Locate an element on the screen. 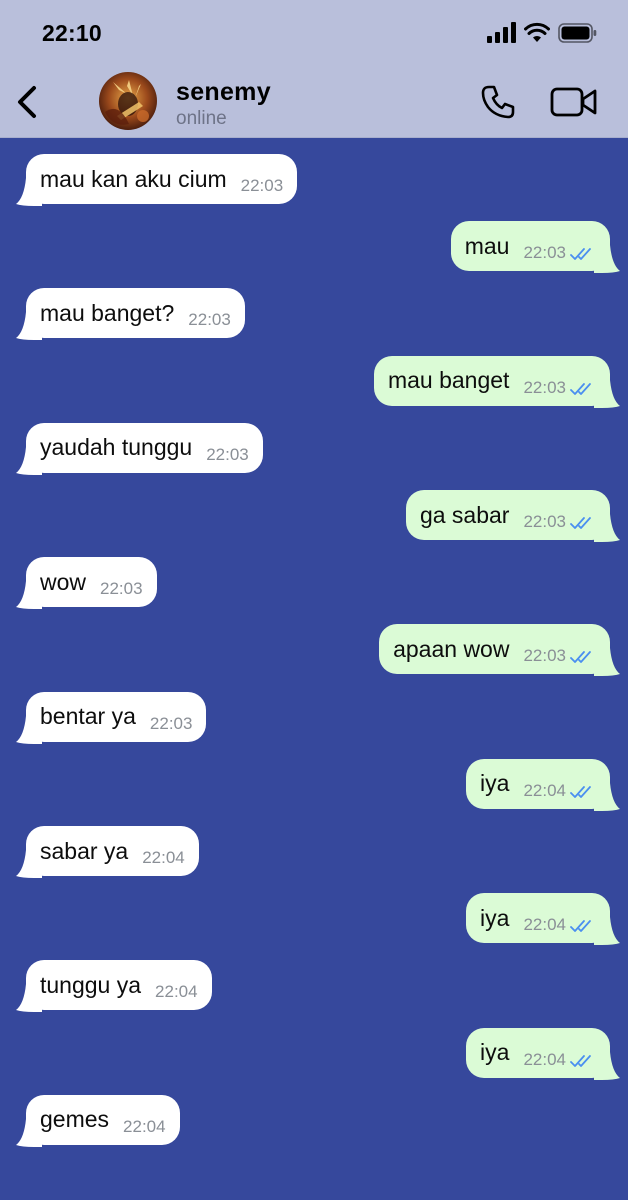 This screenshot has width=628, height=1200. message-text: apaan wow is located at coordinates (451, 648).